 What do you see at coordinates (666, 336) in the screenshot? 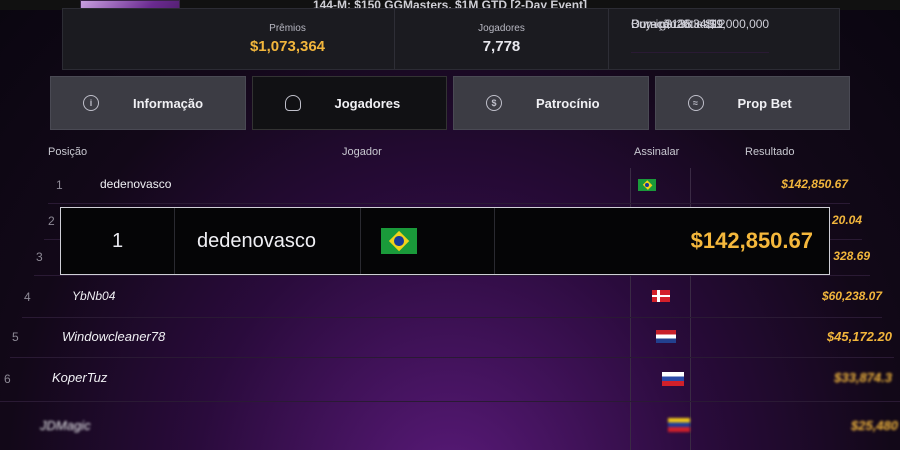
I see `netherlands-flag-icon` at bounding box center [666, 336].